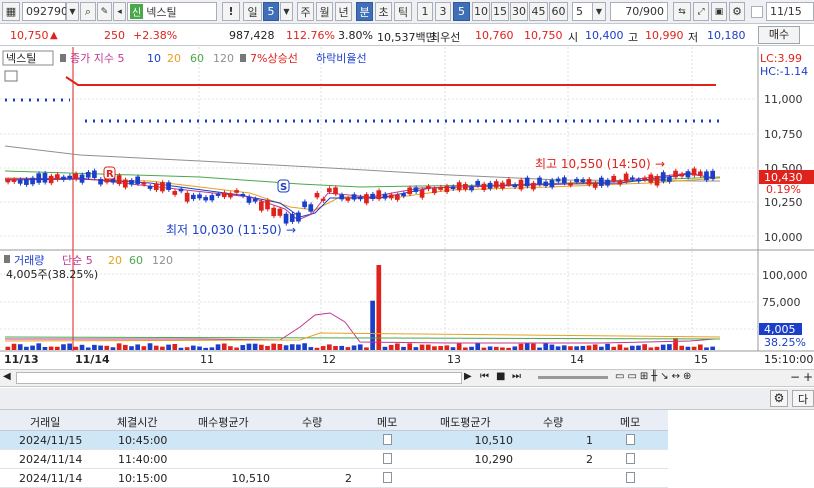 Image resolution: width=814 pixels, height=488 pixels. What do you see at coordinates (334, 459) in the screenshot?
I see `table-row: 2024/11/14 11:40:00 10,290 2` at bounding box center [334, 459].